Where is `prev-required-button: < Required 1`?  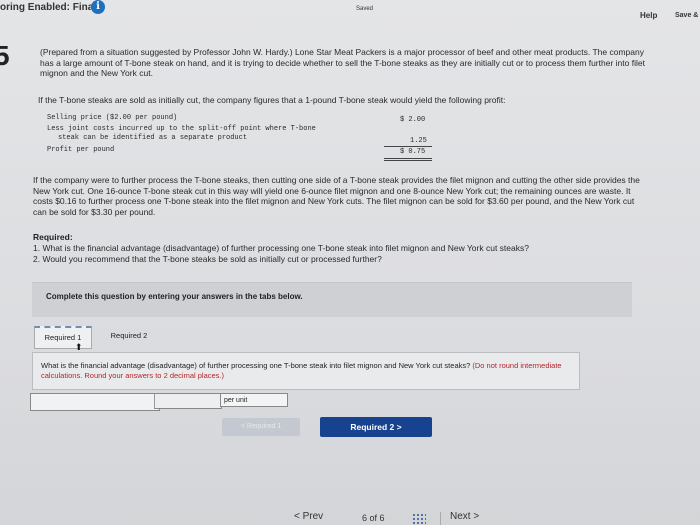 prev-required-button: < Required 1 is located at coordinates (261, 427).